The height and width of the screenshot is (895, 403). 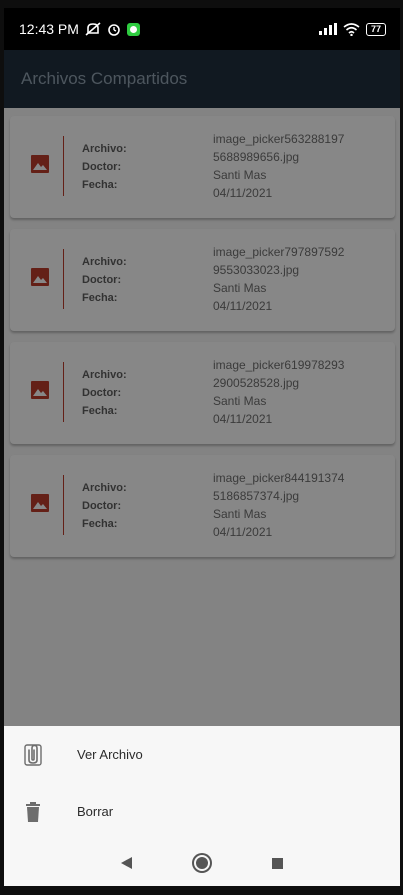 What do you see at coordinates (202, 79) in the screenshot?
I see `modal-scrim-top` at bounding box center [202, 79].